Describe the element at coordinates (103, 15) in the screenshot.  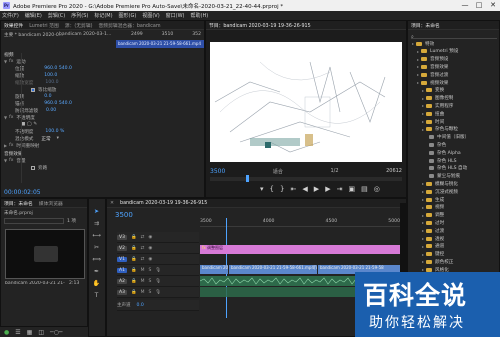
I see `menu-marker: 标记(M)` at that location.